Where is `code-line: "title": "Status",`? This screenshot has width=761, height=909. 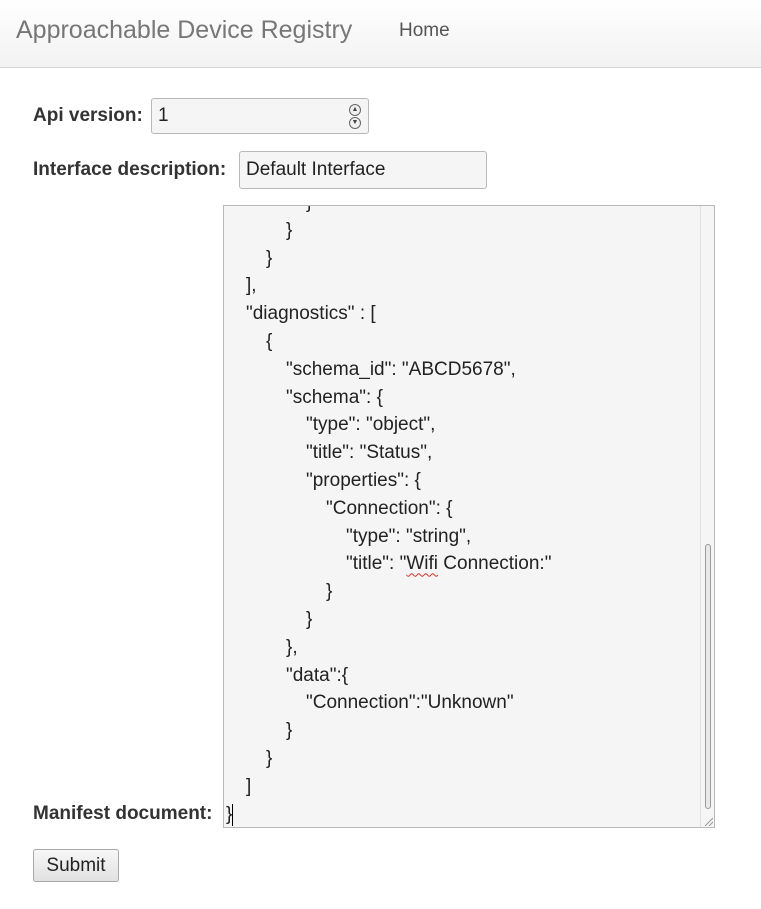
code-line: "title": "Status", is located at coordinates (369, 453).